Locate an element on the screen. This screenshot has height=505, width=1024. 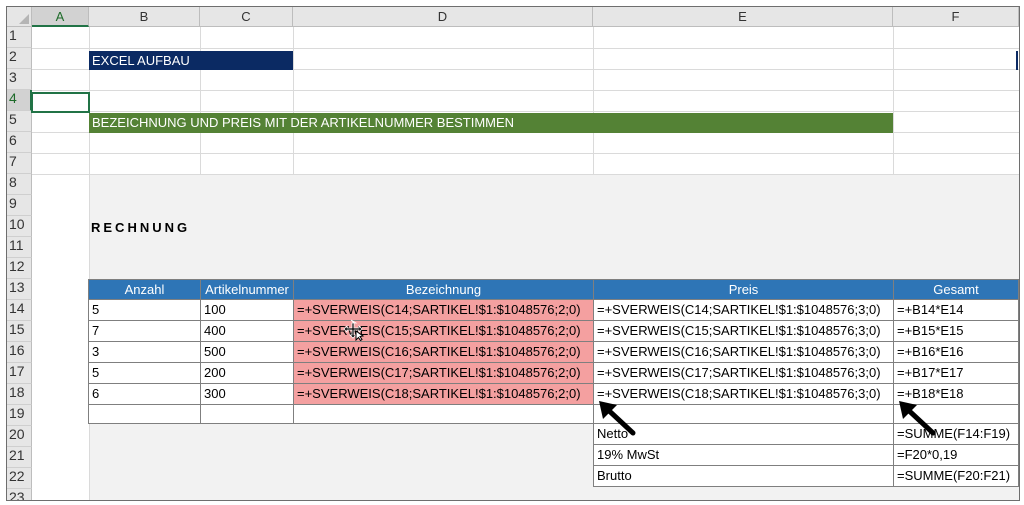
table-cell: 300 is located at coordinates (247, 394).